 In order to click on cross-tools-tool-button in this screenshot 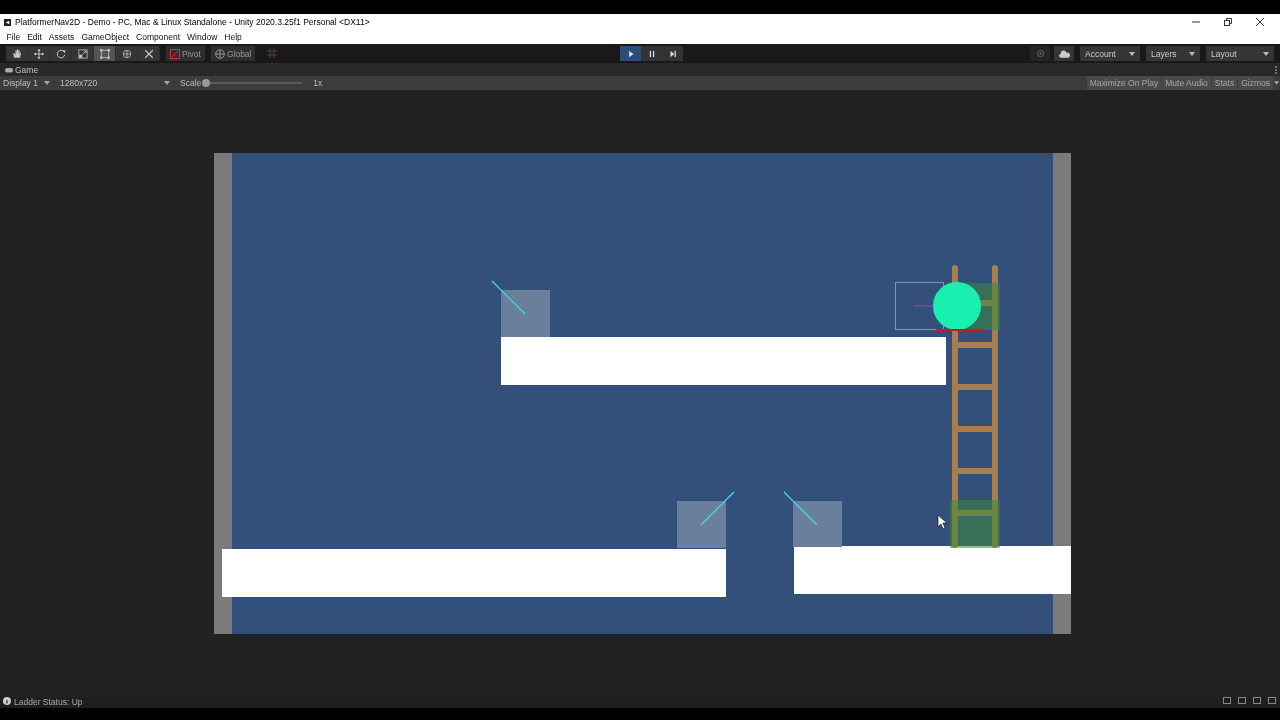, I will do `click(148, 53)`.